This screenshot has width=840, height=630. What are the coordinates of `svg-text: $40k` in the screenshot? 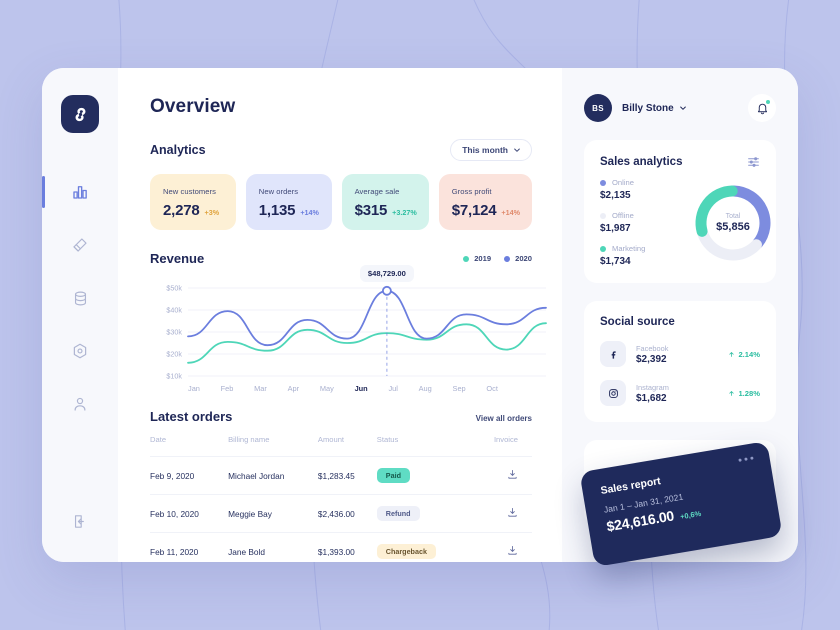 It's located at (174, 310).